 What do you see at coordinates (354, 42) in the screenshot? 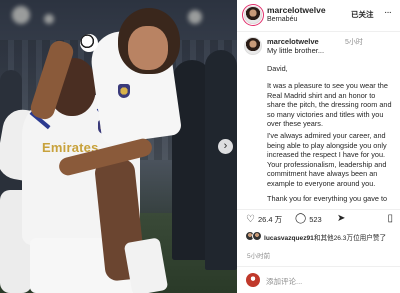
I see `caption-time: 5小时` at bounding box center [354, 42].